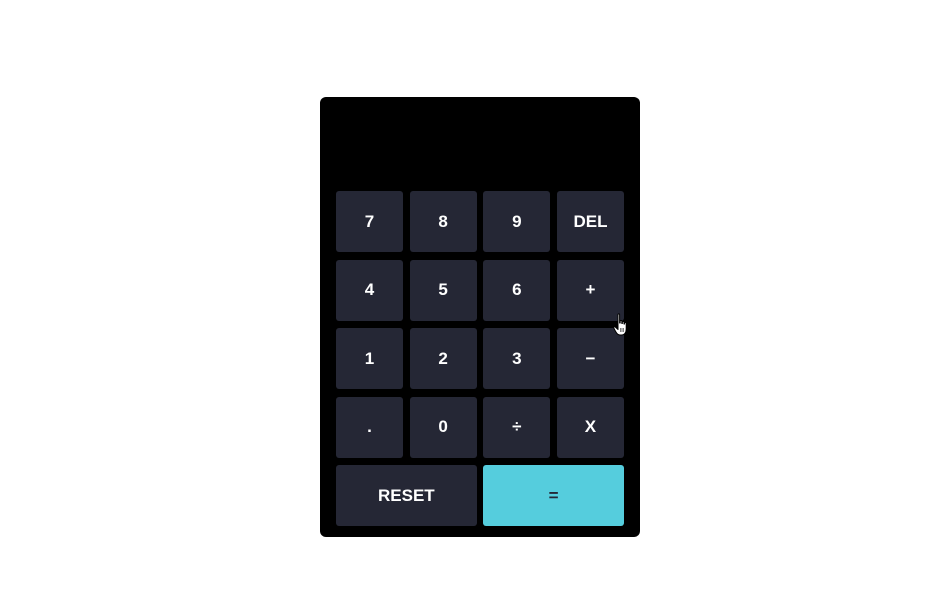 The image size is (935, 614). What do you see at coordinates (369, 290) in the screenshot?
I see `key-4: 4` at bounding box center [369, 290].